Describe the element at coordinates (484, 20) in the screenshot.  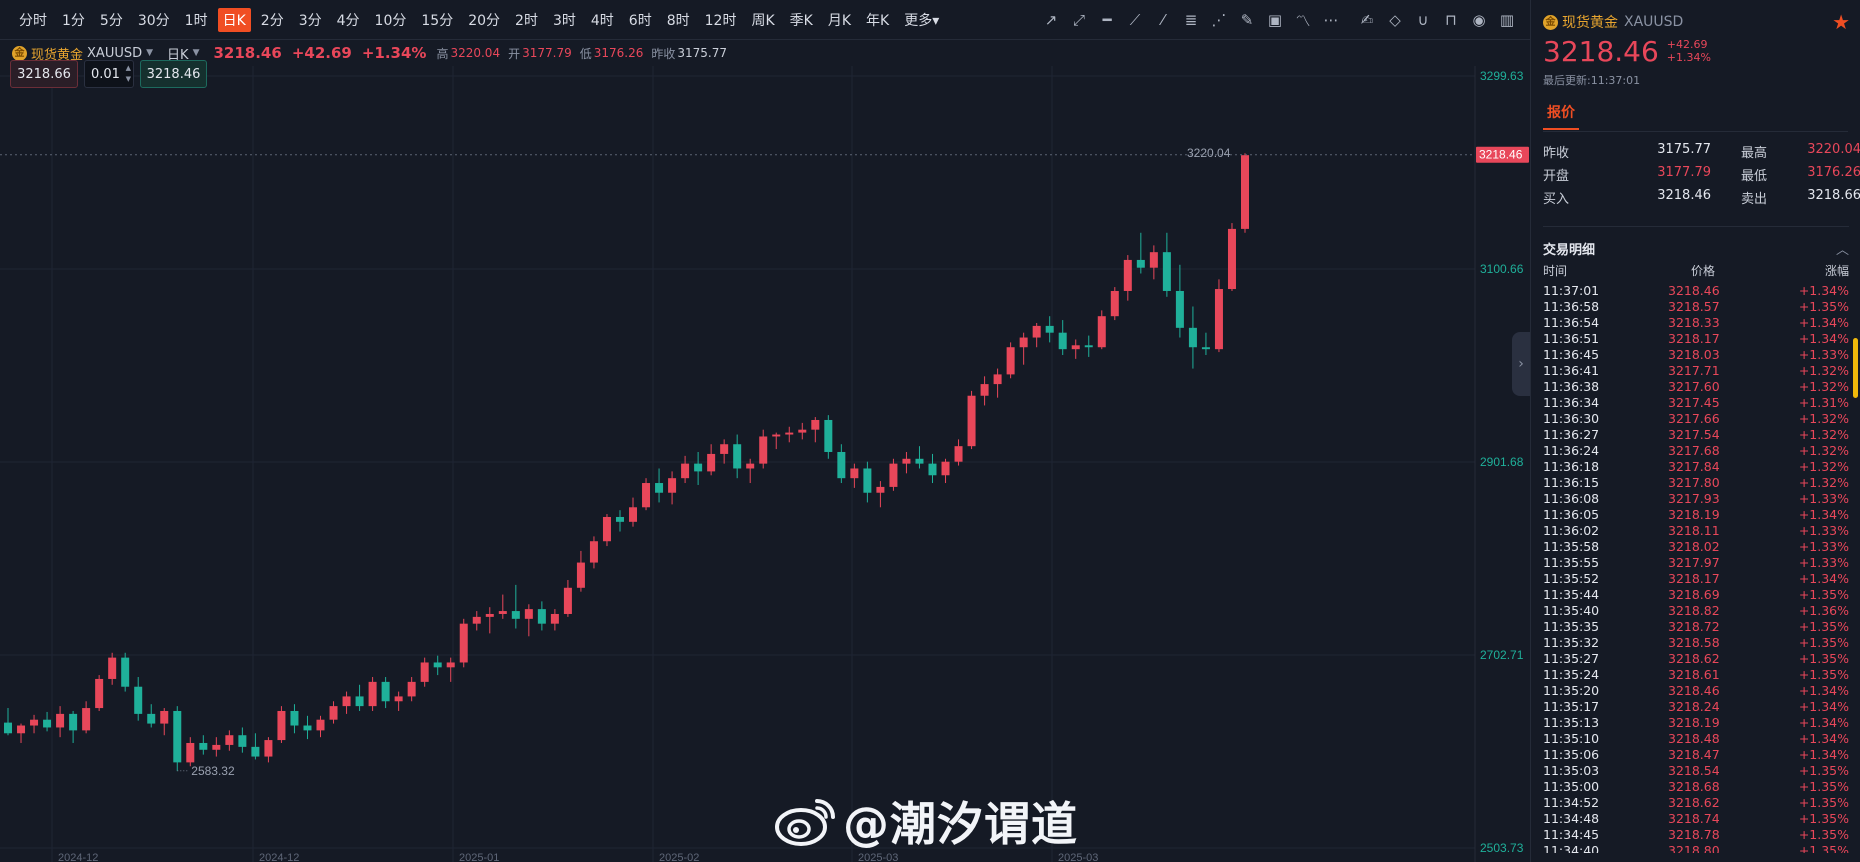
I see `period-11: 20分` at that location.